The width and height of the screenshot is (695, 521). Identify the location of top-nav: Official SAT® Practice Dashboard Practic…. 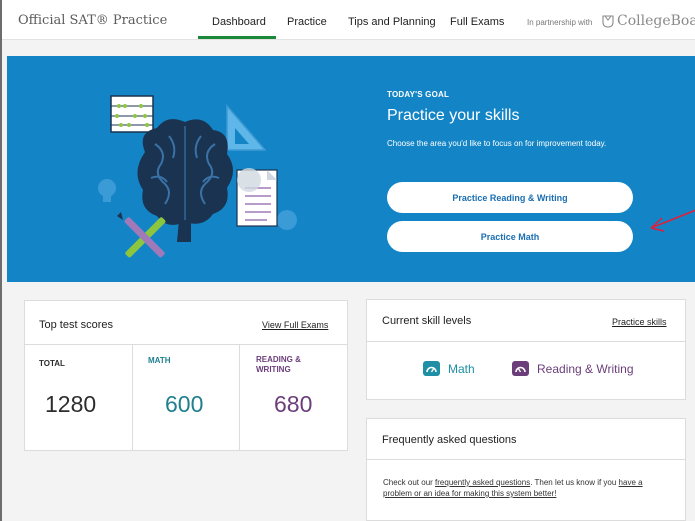
(348, 20).